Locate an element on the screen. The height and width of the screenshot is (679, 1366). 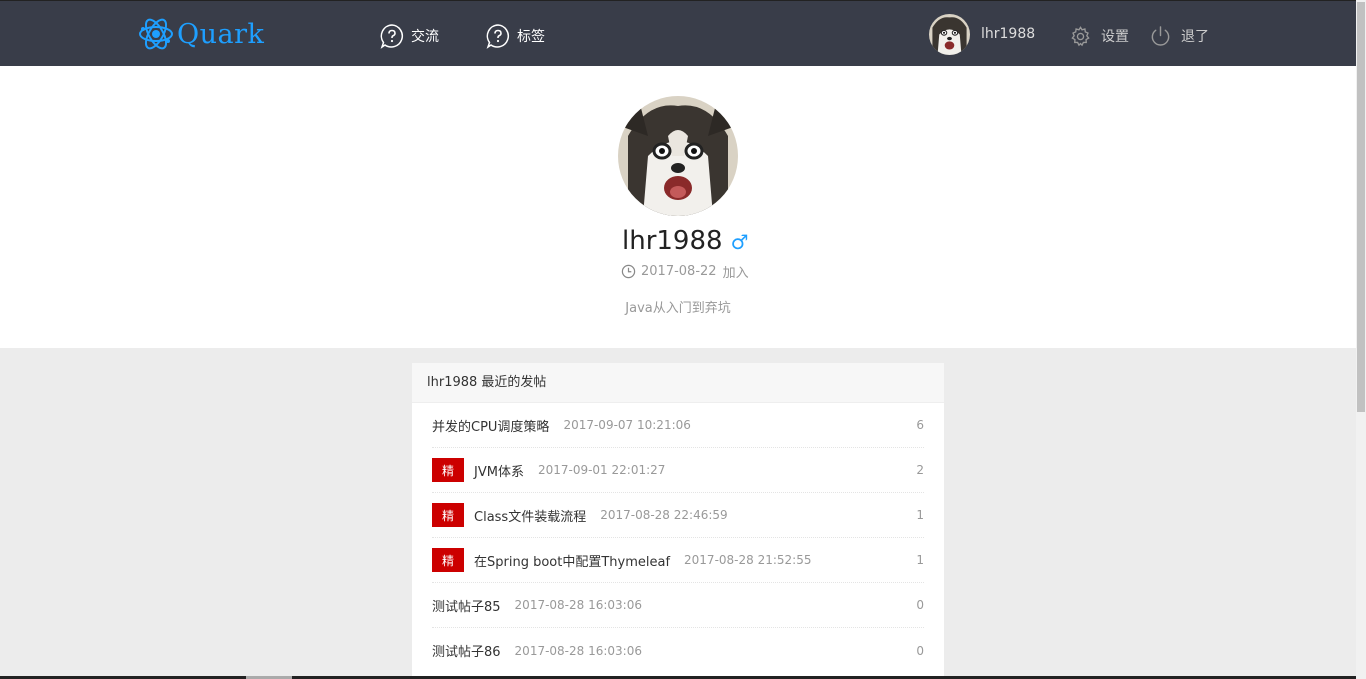
post-time: 2017-08-28 21:52:55 is located at coordinates (748, 560).